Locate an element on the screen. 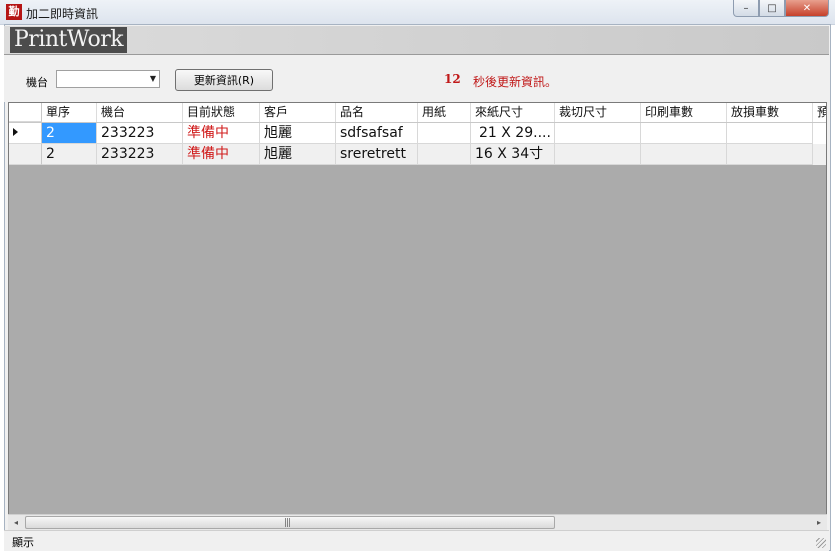 The height and width of the screenshot is (555, 835). machine-label: 機台 is located at coordinates (37, 82).